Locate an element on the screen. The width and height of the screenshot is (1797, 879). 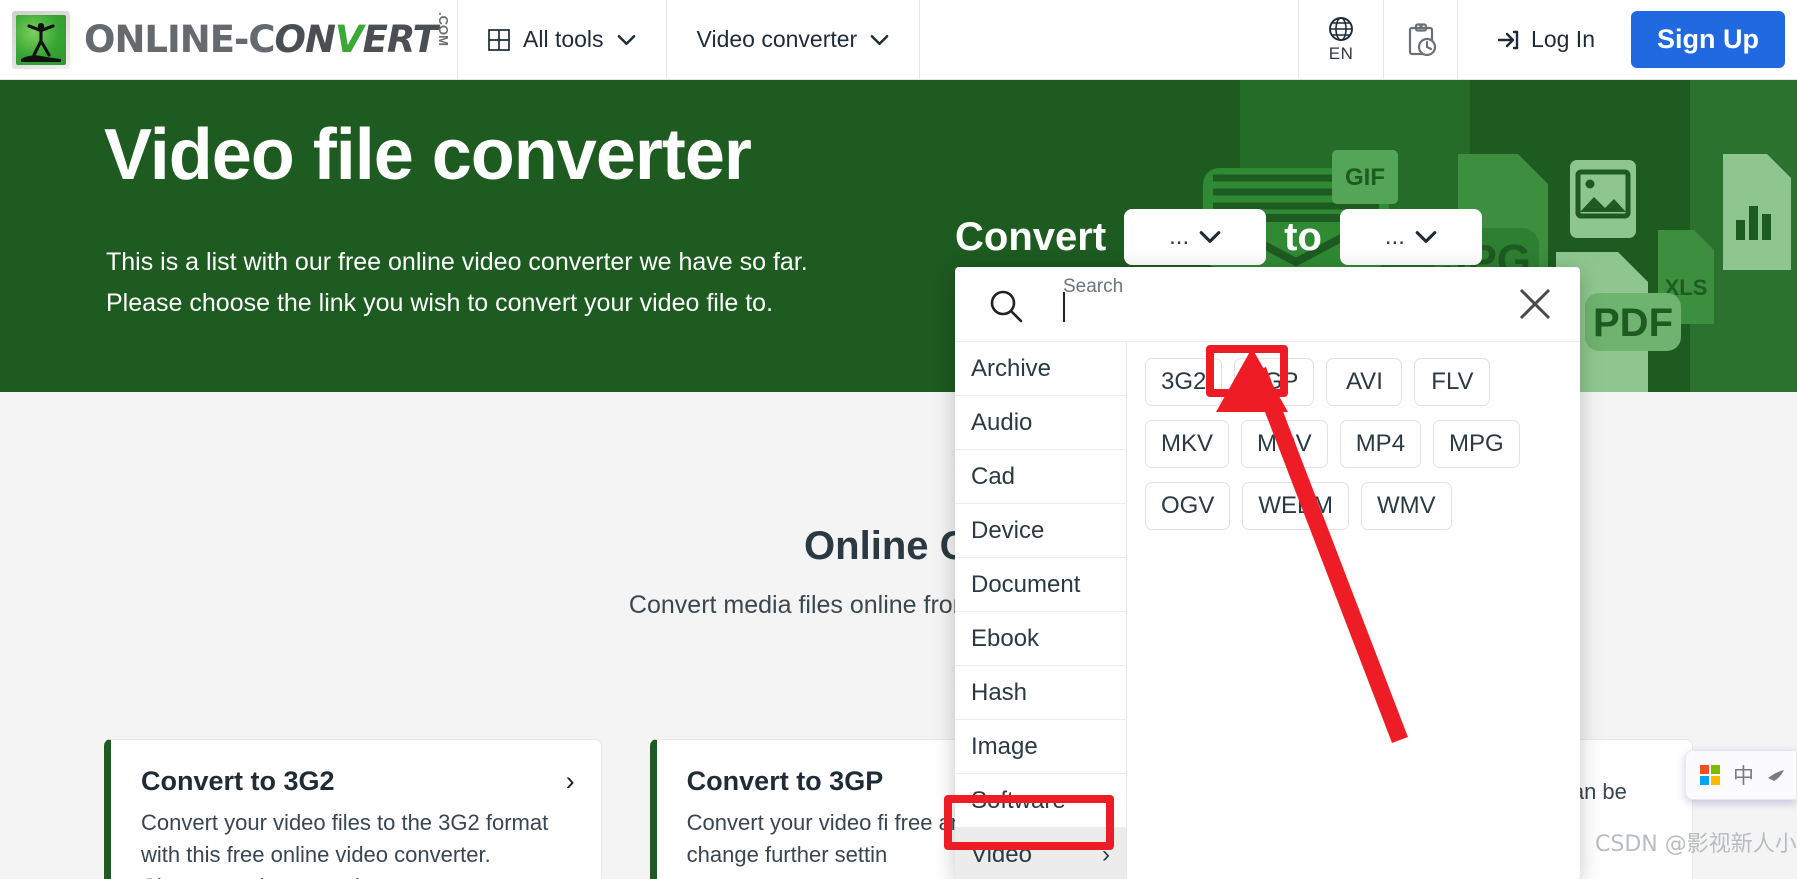
category-label: Cad is located at coordinates (993, 476).